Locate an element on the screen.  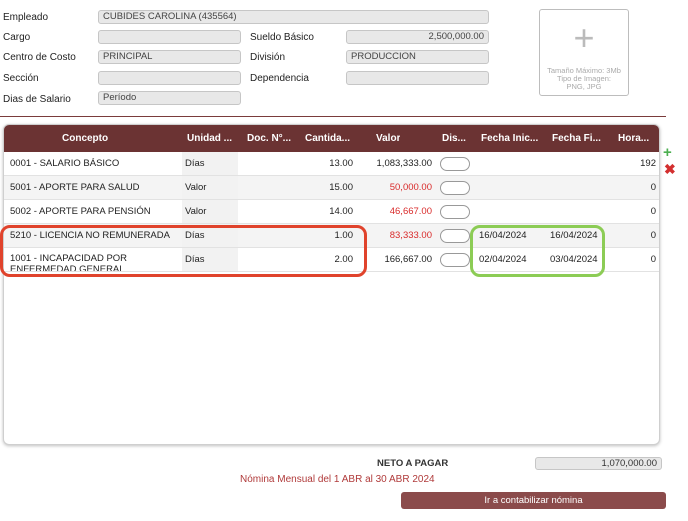
dias-salario-field: Período is located at coordinates (169, 98).